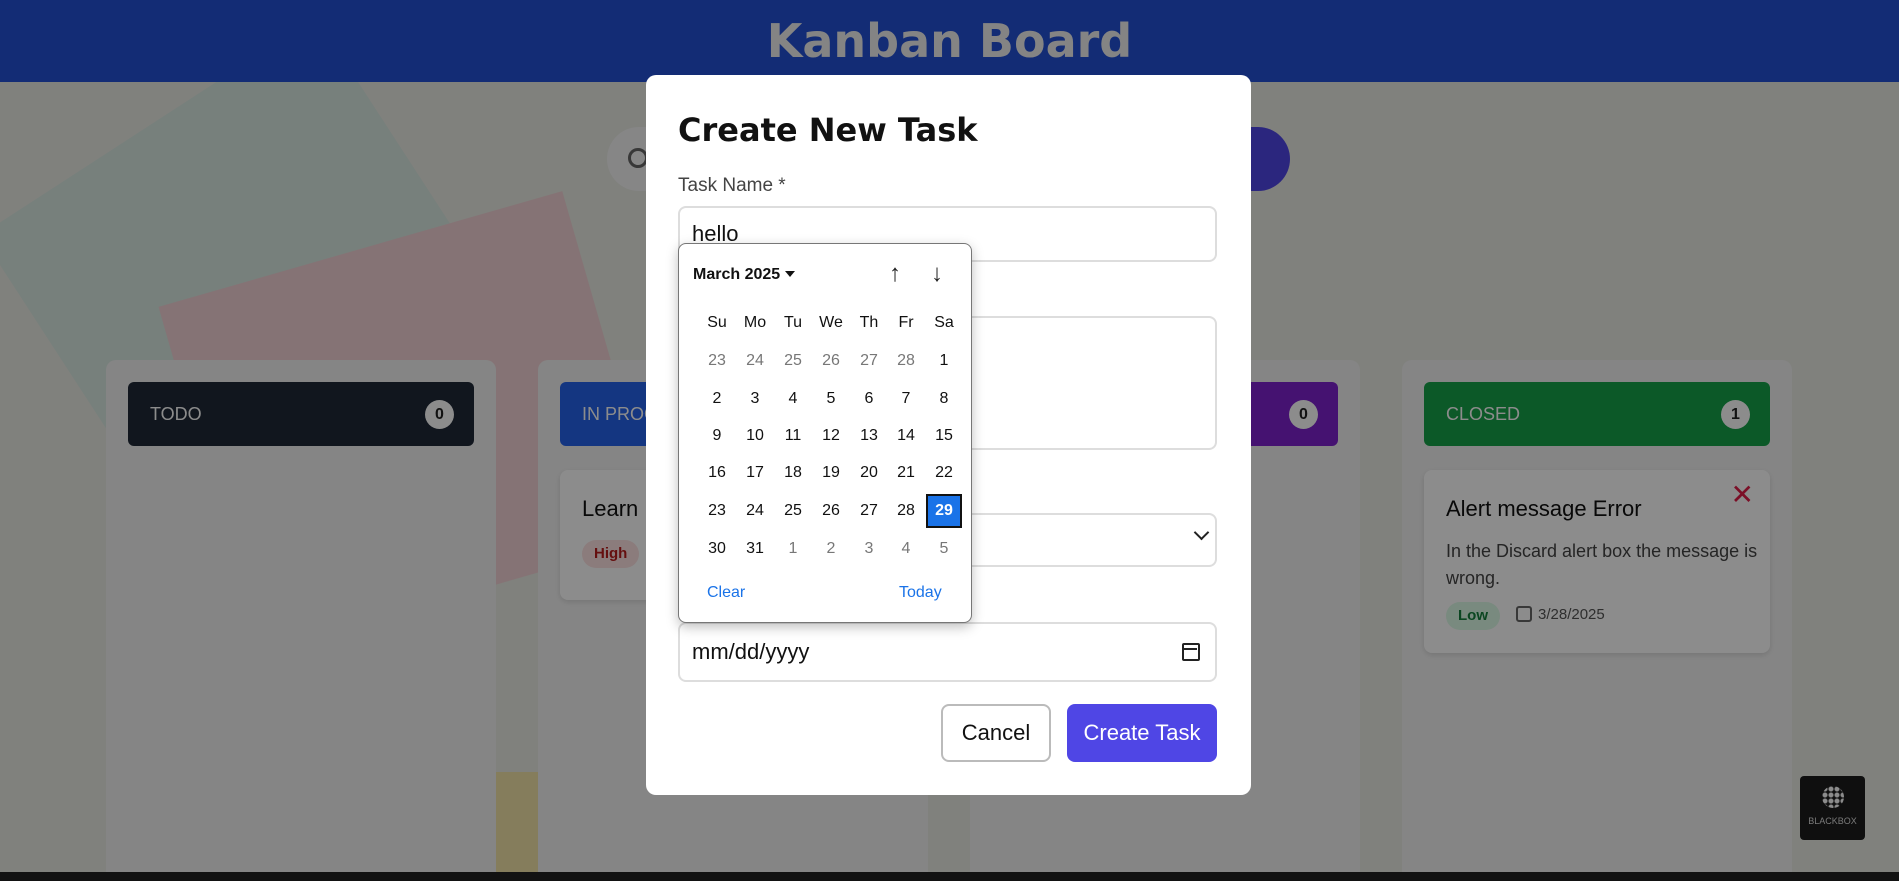  I want to click on today-button: Today, so click(920, 593).